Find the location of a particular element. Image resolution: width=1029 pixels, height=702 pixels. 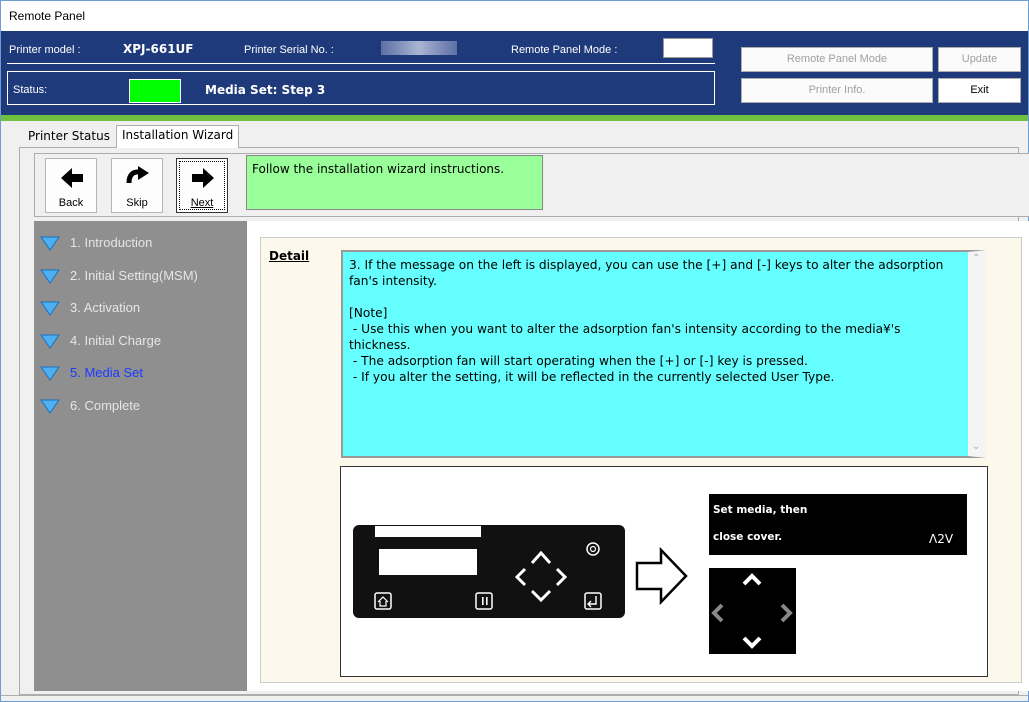

printer-info-button: Printer Info. is located at coordinates (837, 90).